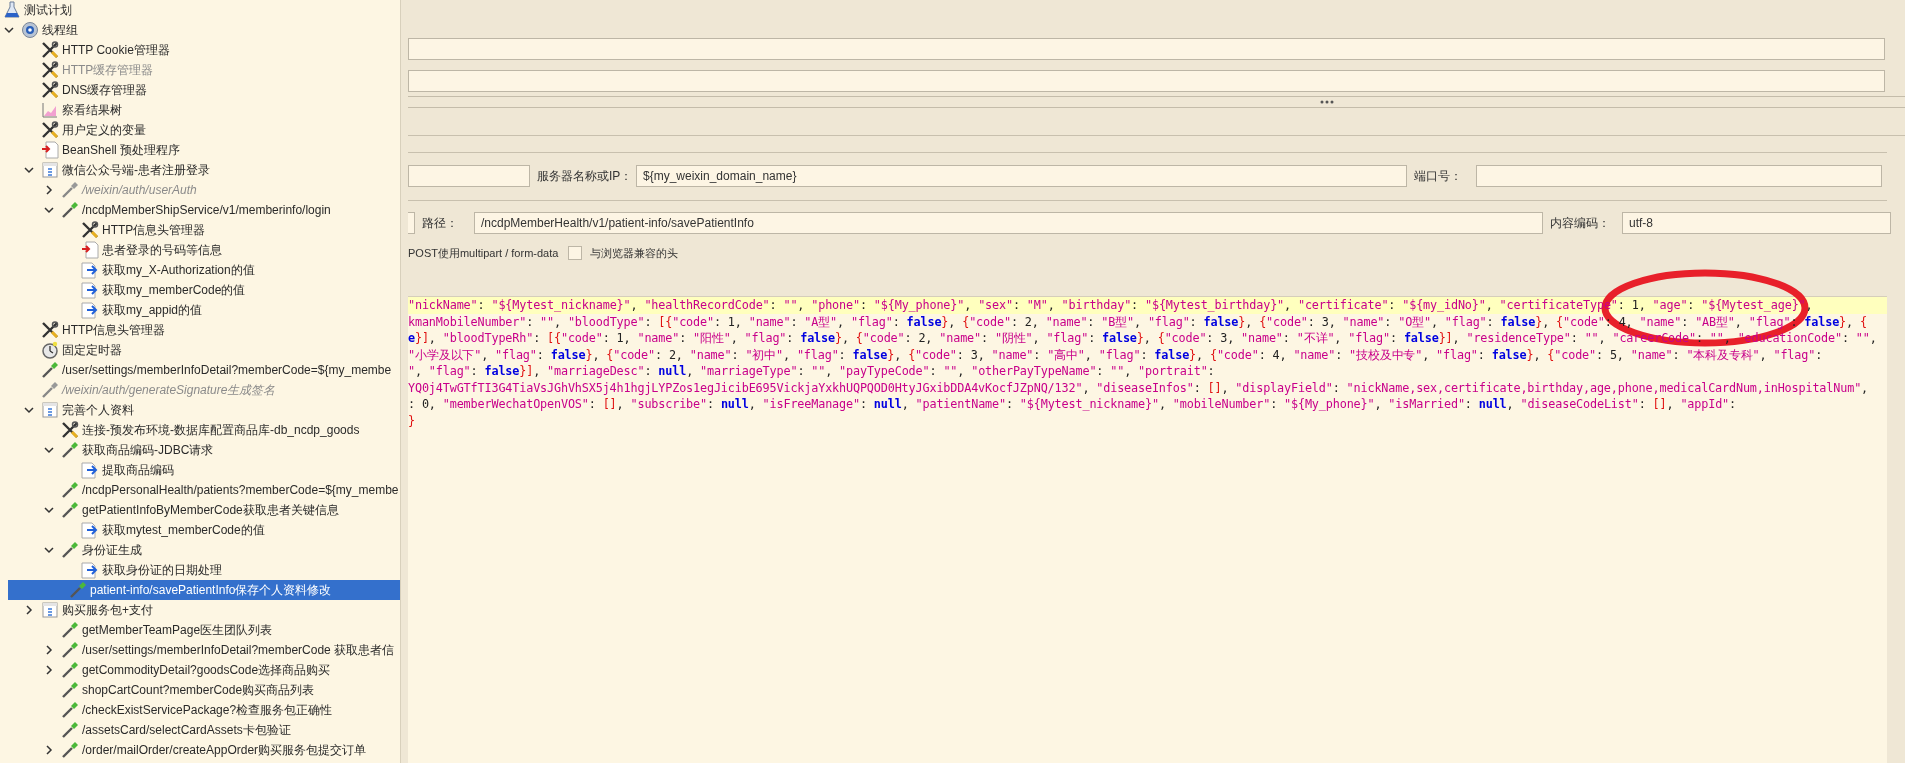 The height and width of the screenshot is (763, 1905). Describe the element at coordinates (200, 410) in the screenshot. I see `tree-item: 完善个人资料` at that location.